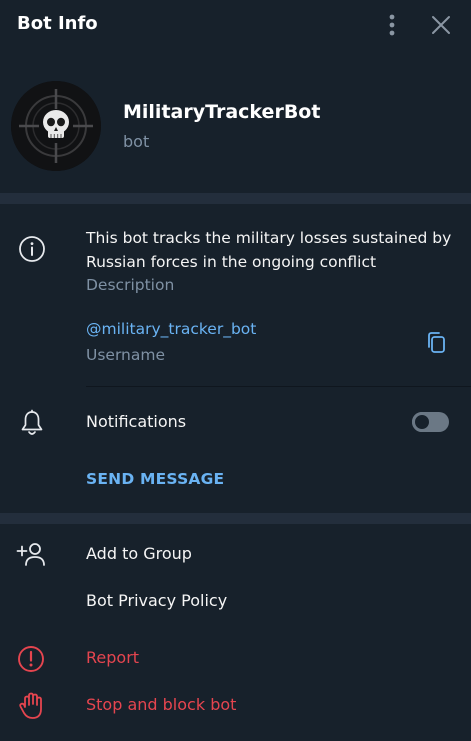 Image resolution: width=471 pixels, height=741 pixels. Describe the element at coordinates (437, 343) in the screenshot. I see `copy-icon` at that location.